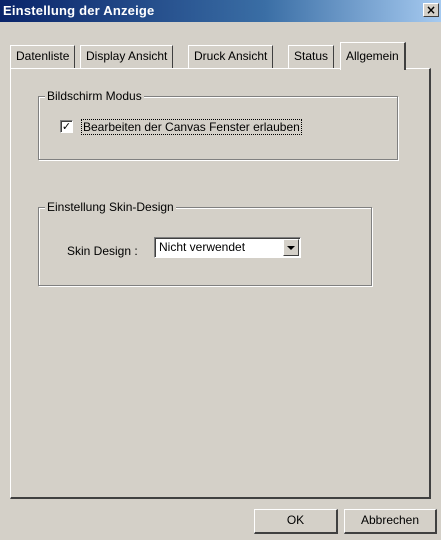 This screenshot has height=540, width=441. I want to click on screen-mode-legend: Bildschirm Modus, so click(94, 96).